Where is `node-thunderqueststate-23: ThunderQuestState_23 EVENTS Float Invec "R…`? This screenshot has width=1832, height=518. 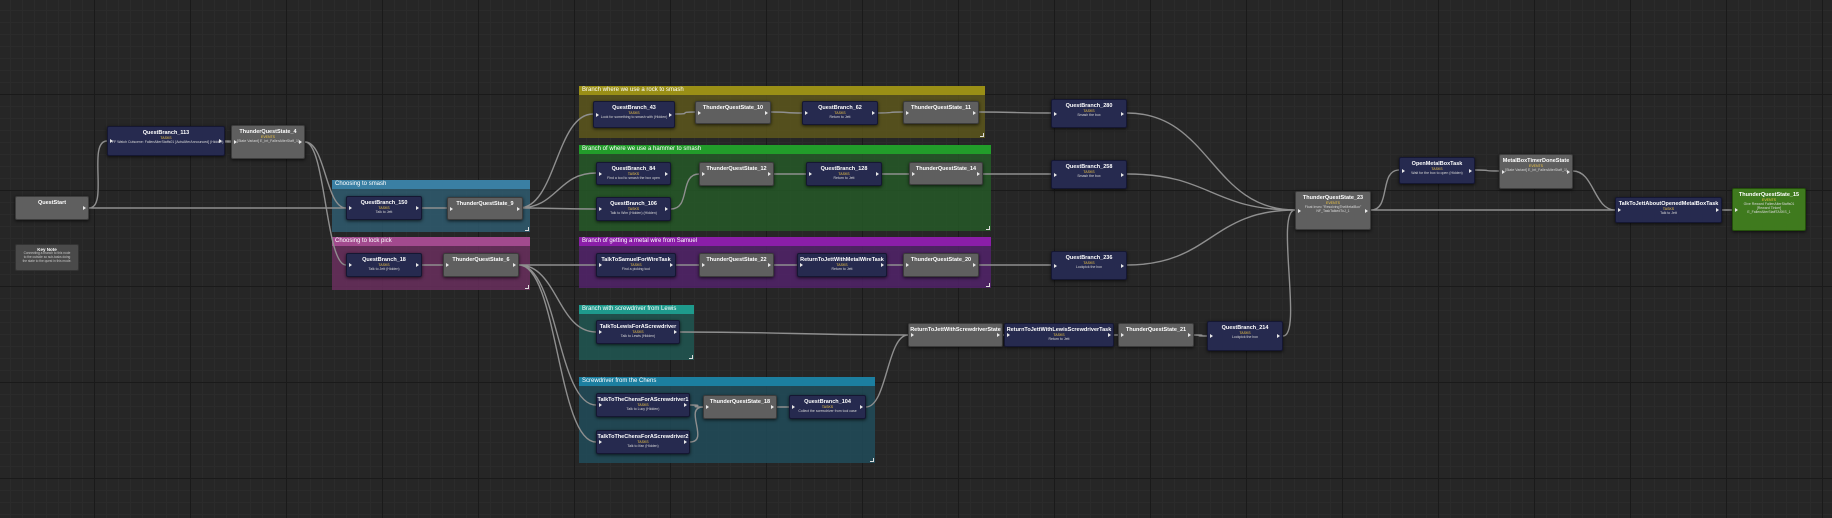
node-thunderqueststate-23: ThunderQuestState_23 EVENTS Float Invec "R… is located at coordinates (1333, 210).